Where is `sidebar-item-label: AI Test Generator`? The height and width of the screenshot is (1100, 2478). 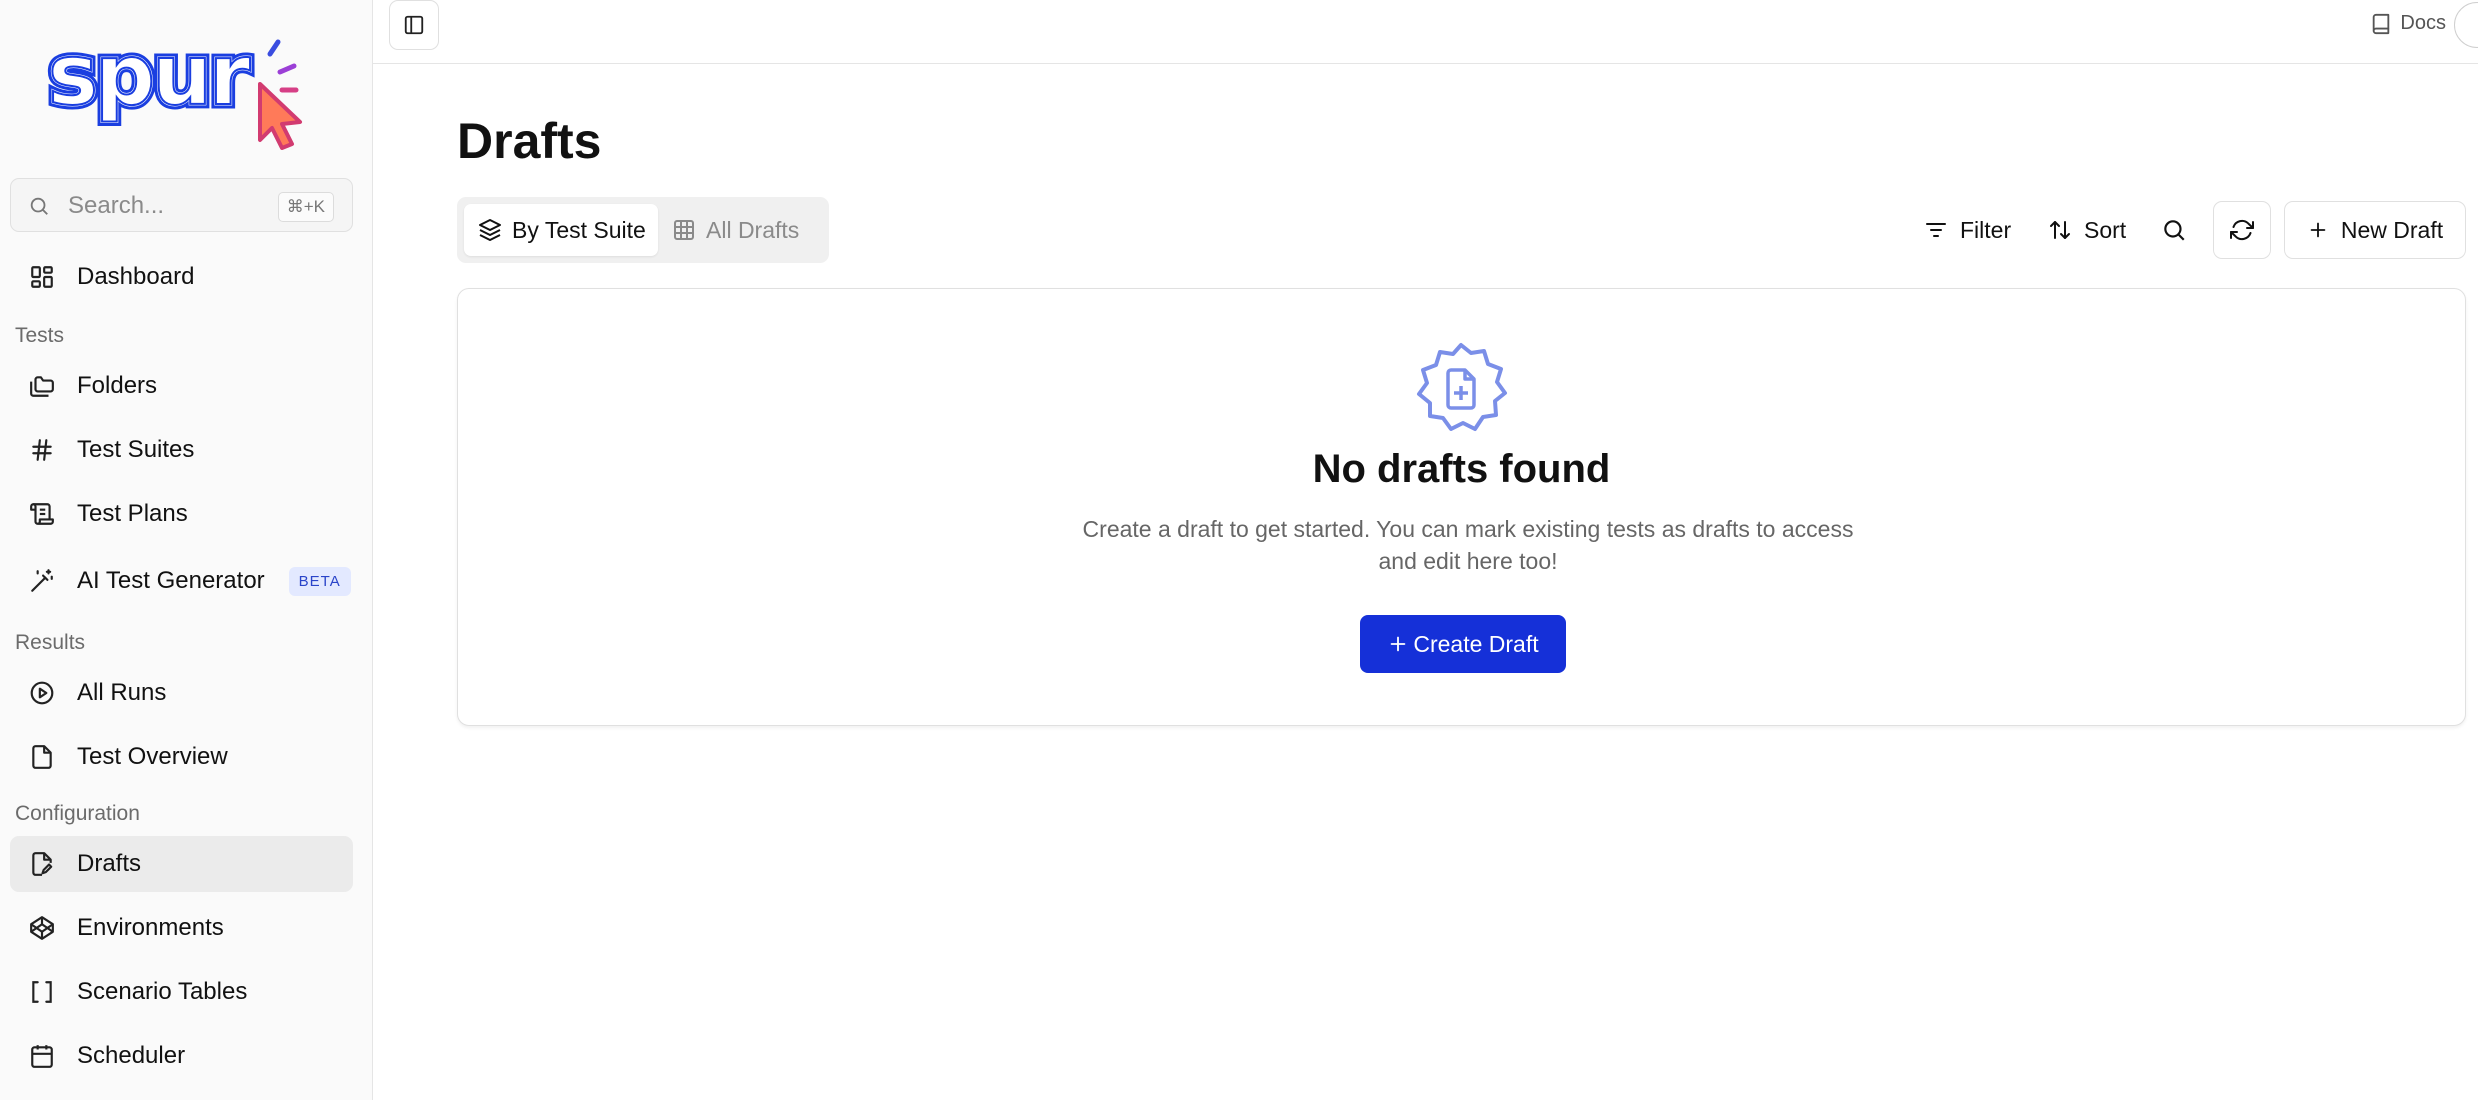 sidebar-item-label: AI Test Generator is located at coordinates (171, 580).